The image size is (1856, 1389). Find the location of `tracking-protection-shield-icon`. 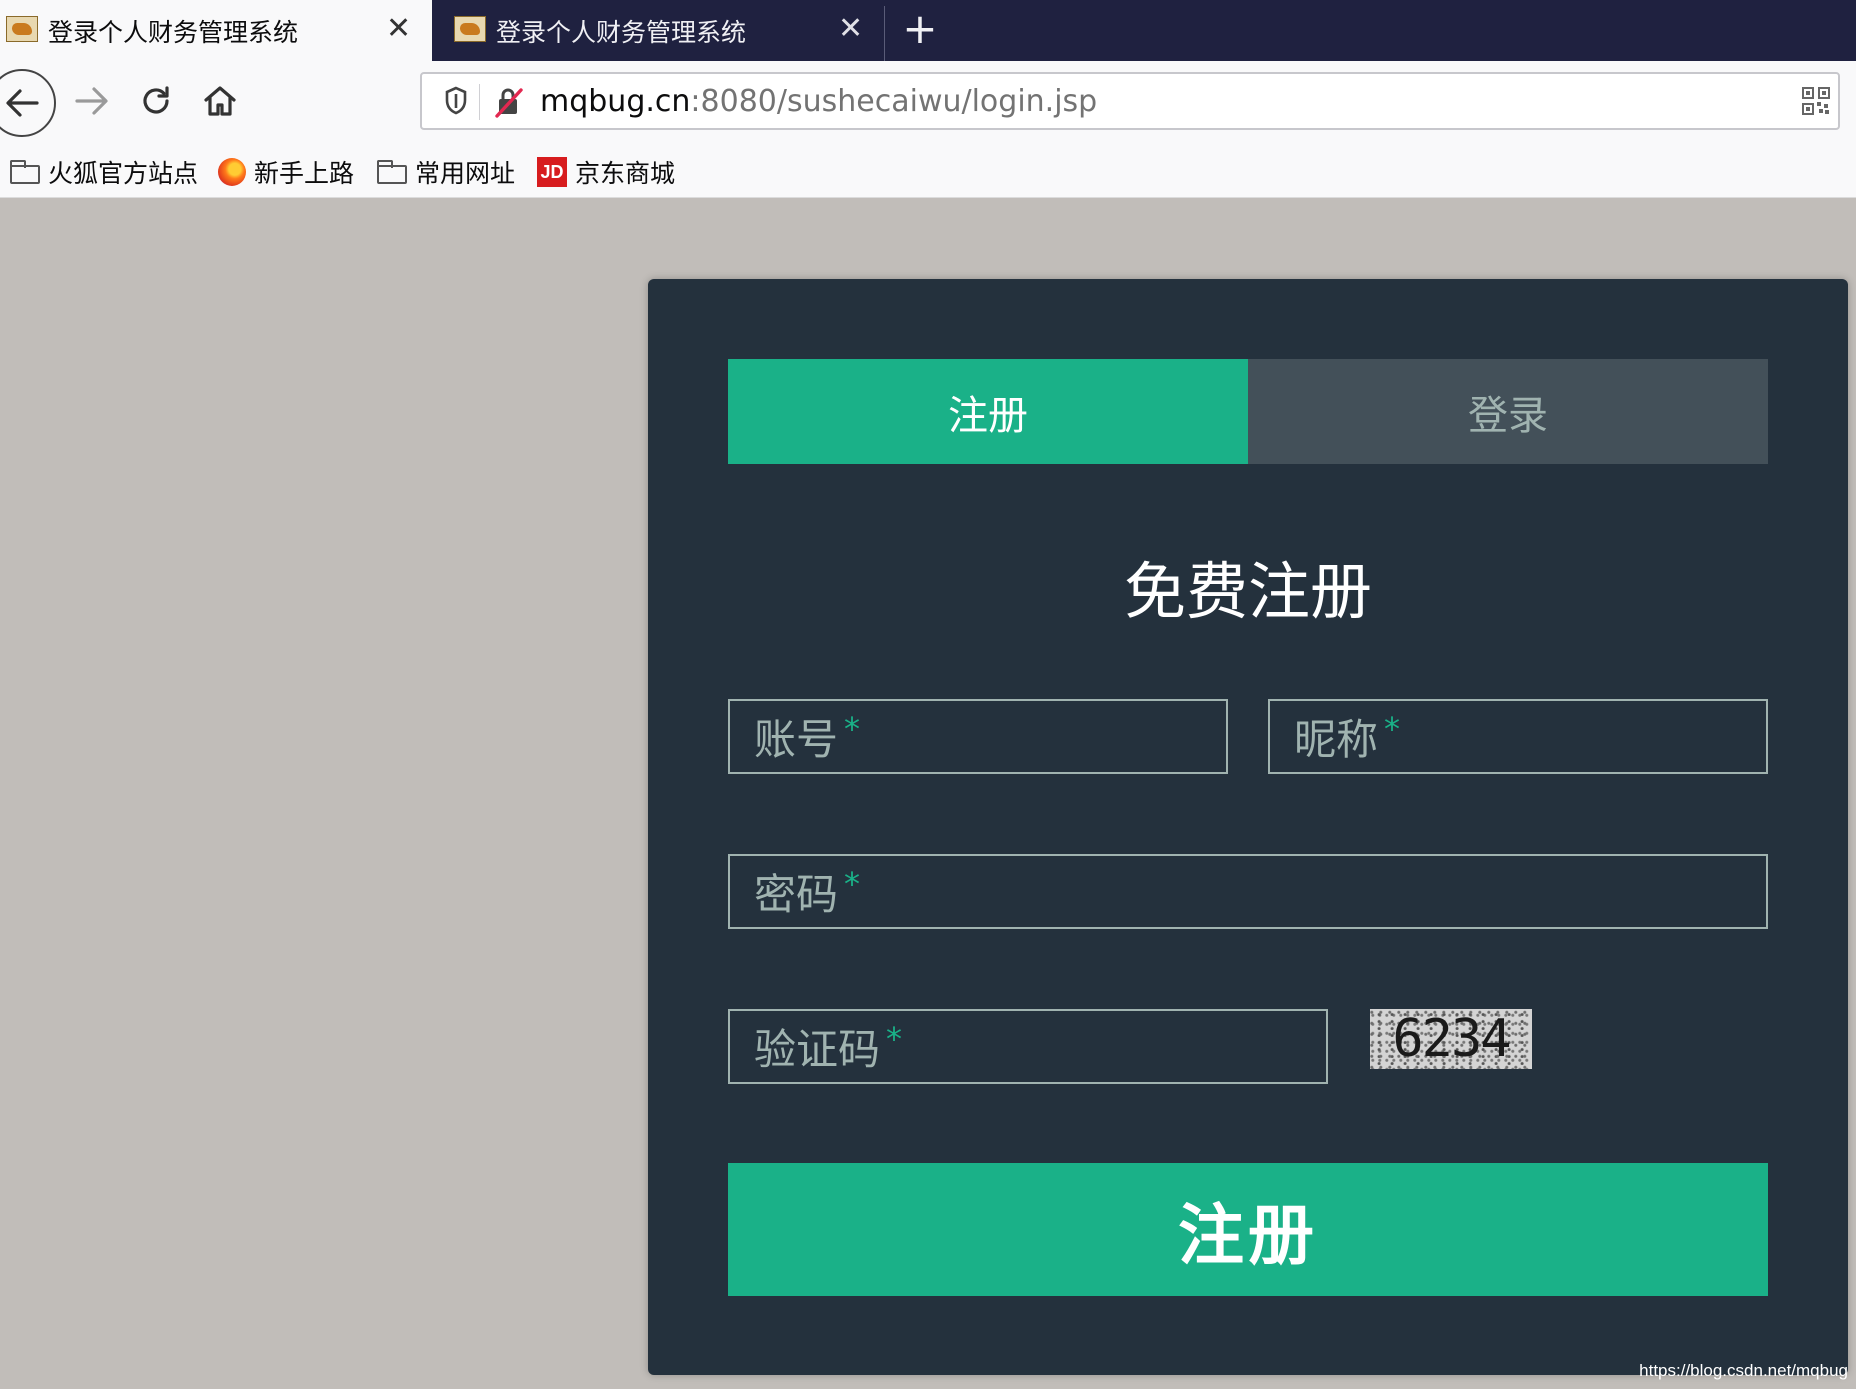

tracking-protection-shield-icon is located at coordinates (456, 101).